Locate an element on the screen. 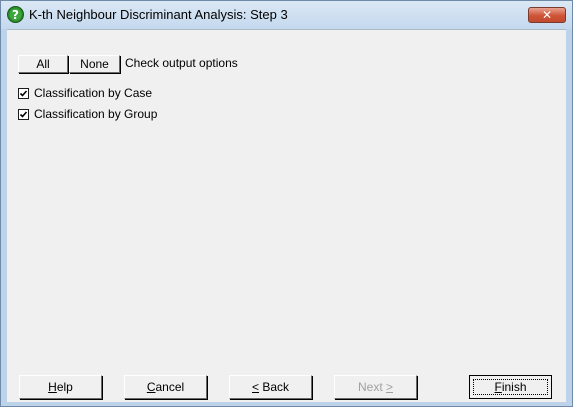  cancel-button: Cancel is located at coordinates (165, 387).